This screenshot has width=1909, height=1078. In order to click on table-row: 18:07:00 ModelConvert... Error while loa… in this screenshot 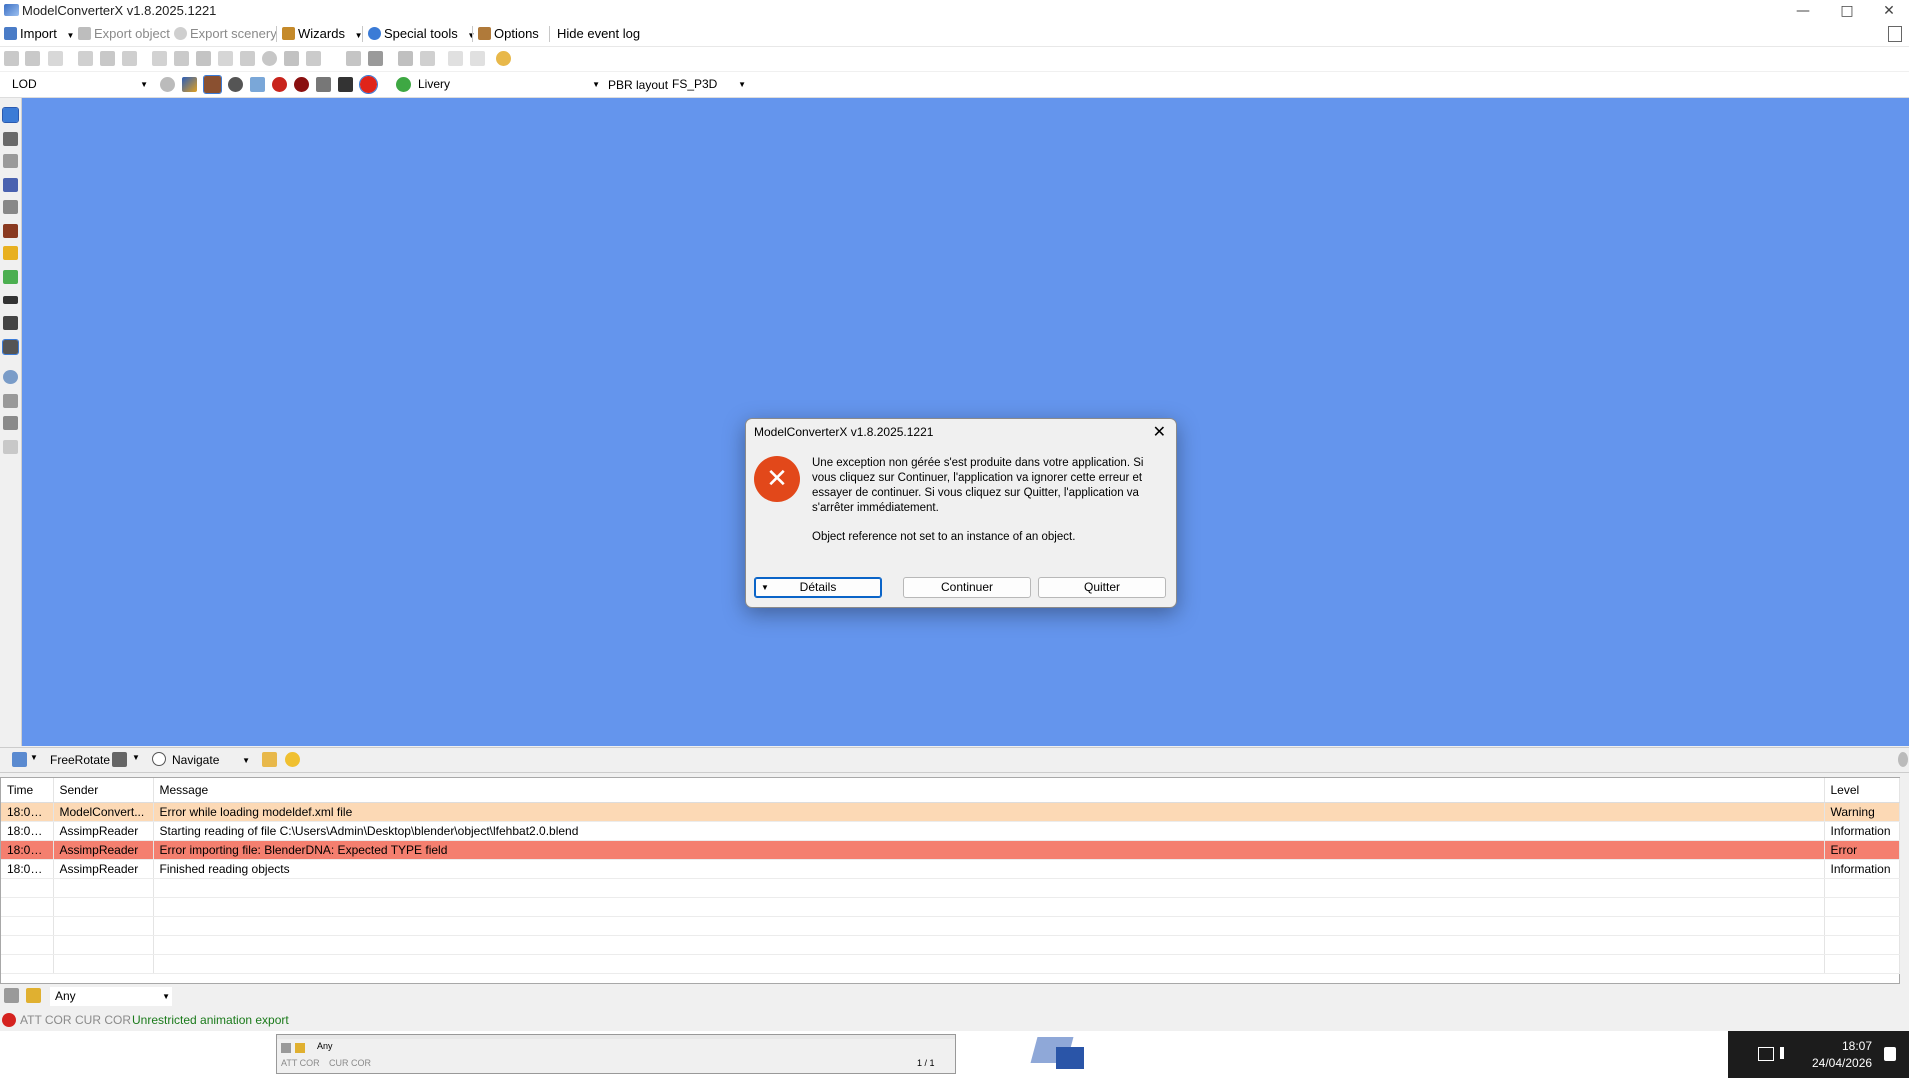, I will do `click(950, 812)`.